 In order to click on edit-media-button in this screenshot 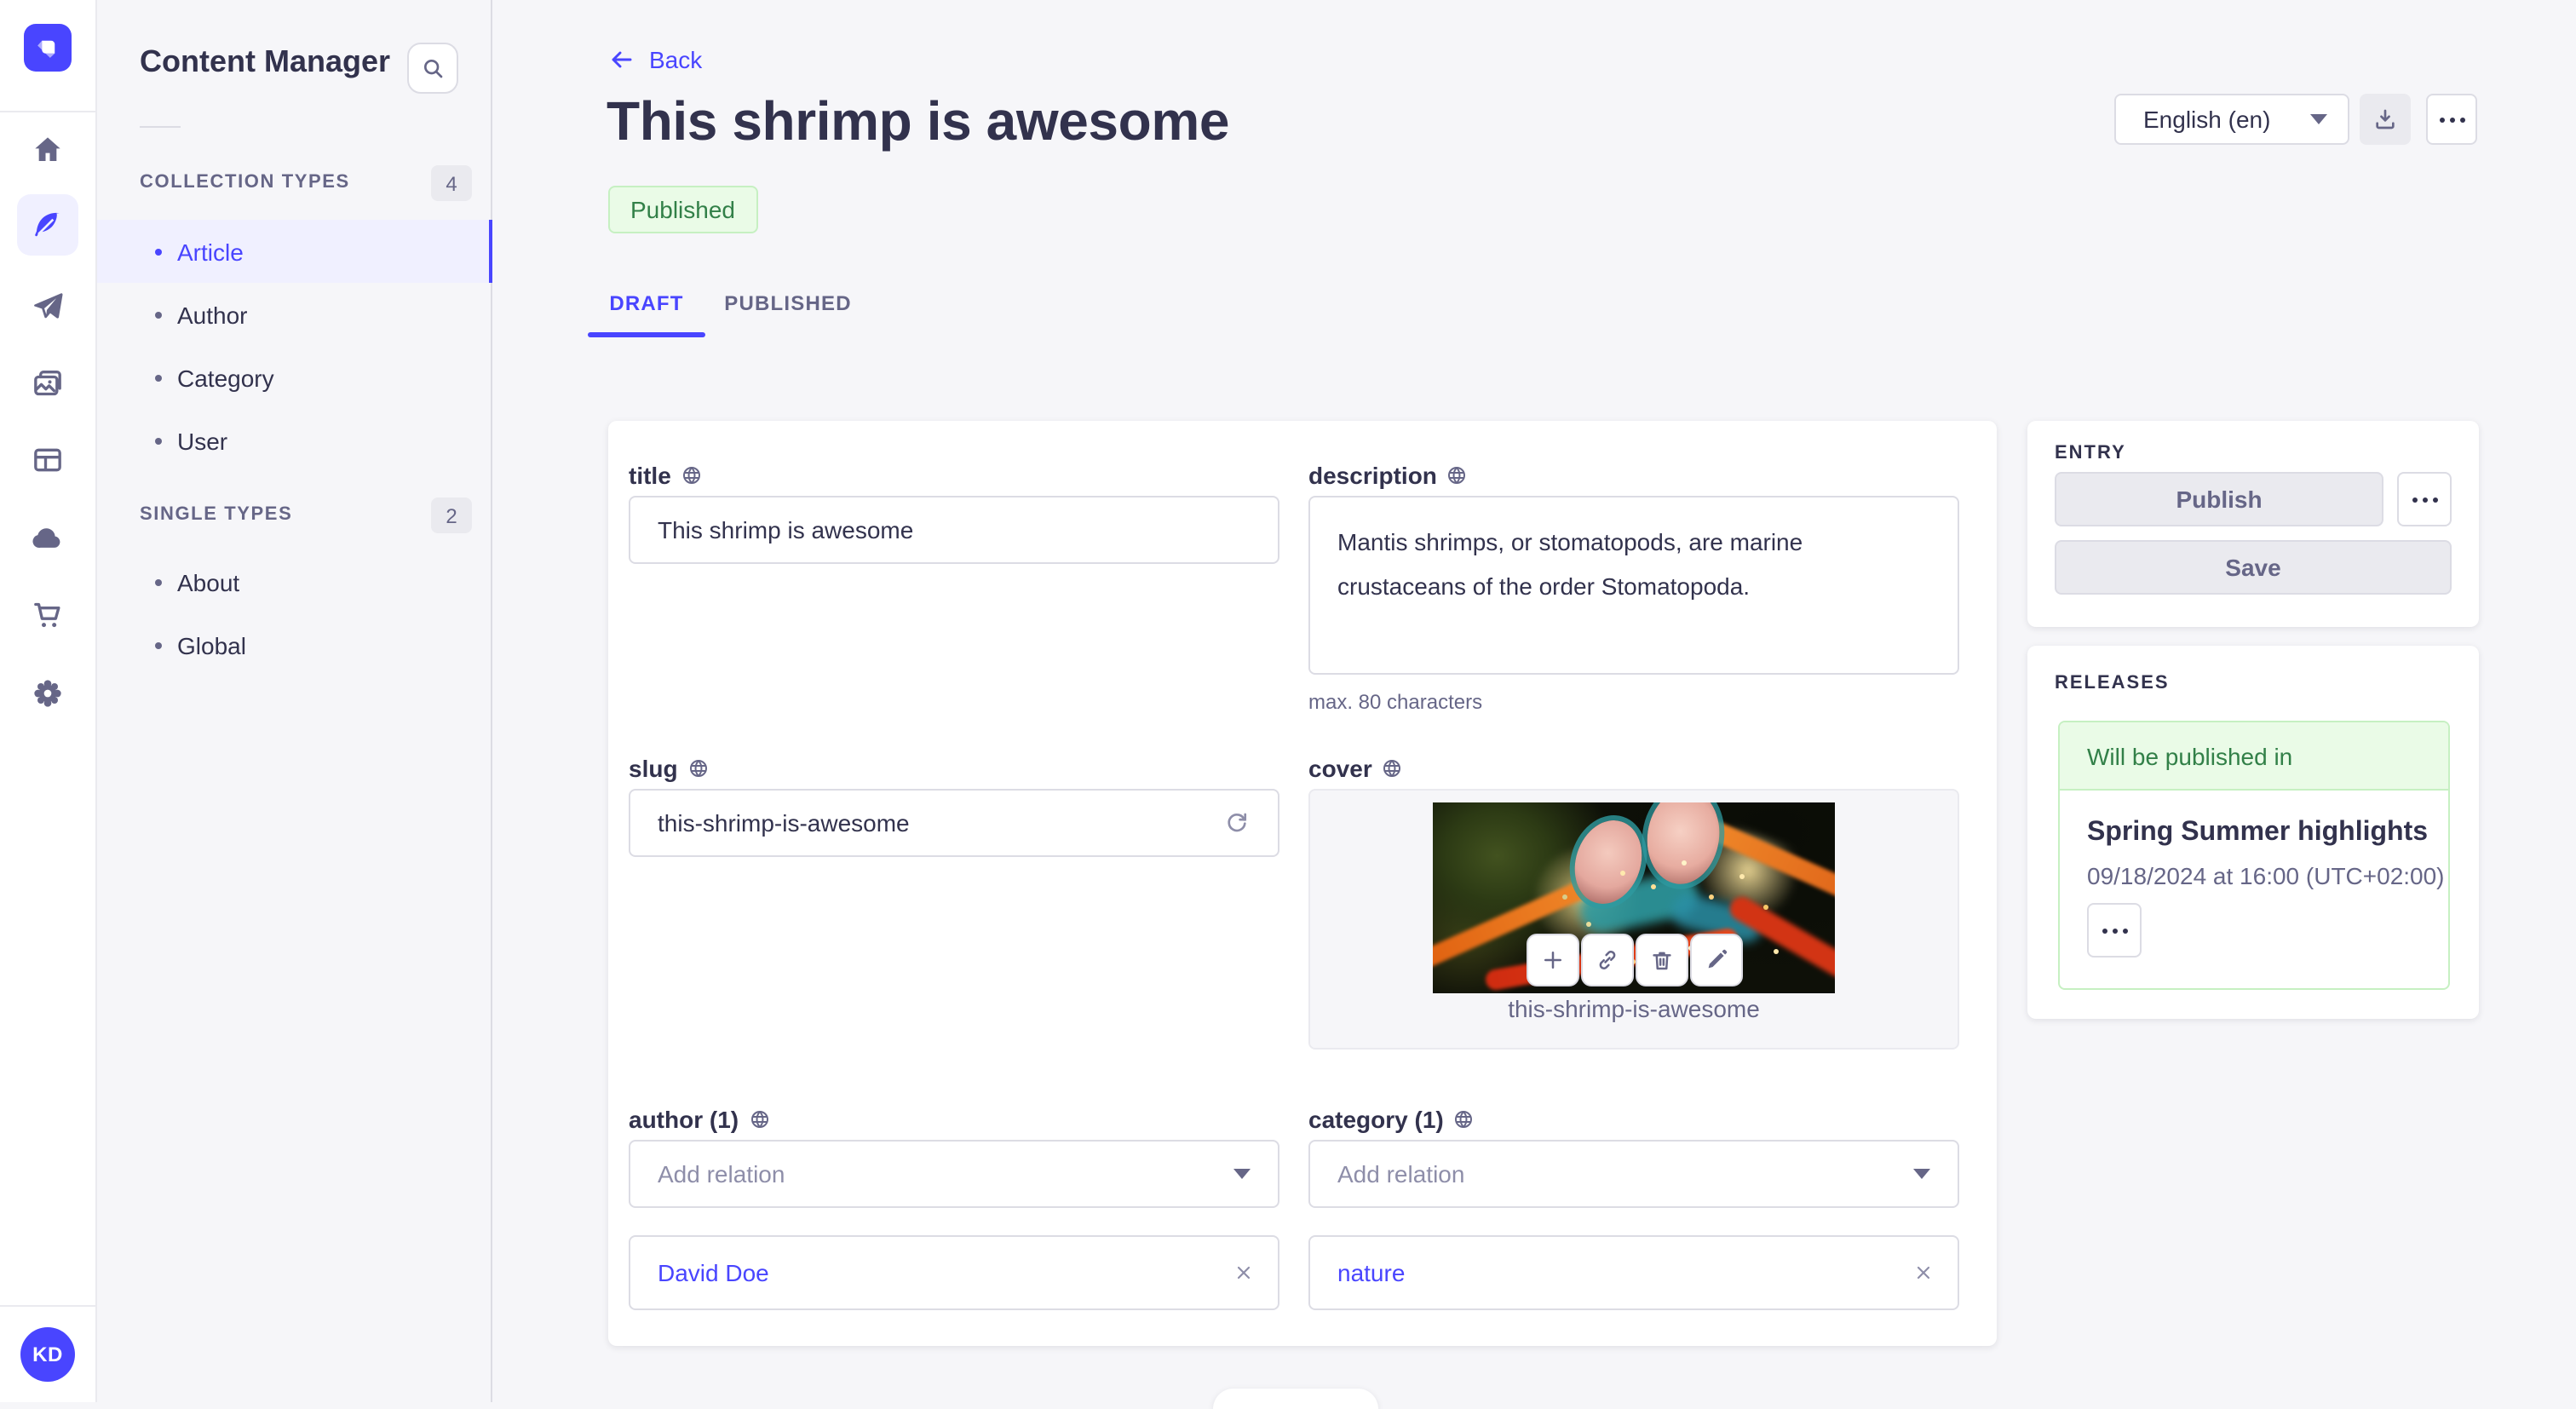, I will do `click(1717, 960)`.